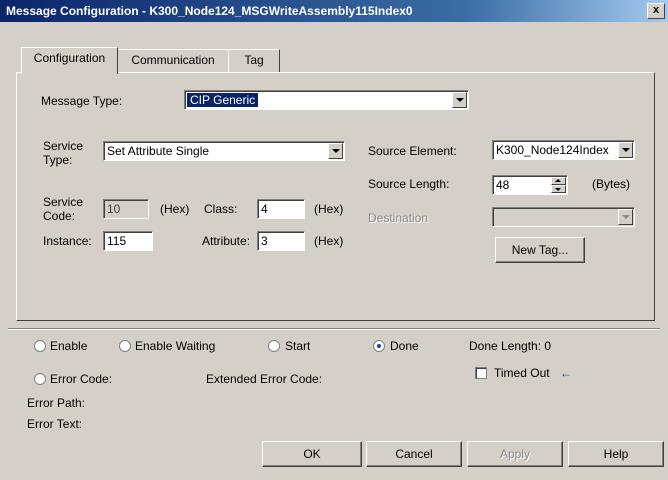  Describe the element at coordinates (63, 146) in the screenshot. I see `service-type-label-line1: Service` at that location.